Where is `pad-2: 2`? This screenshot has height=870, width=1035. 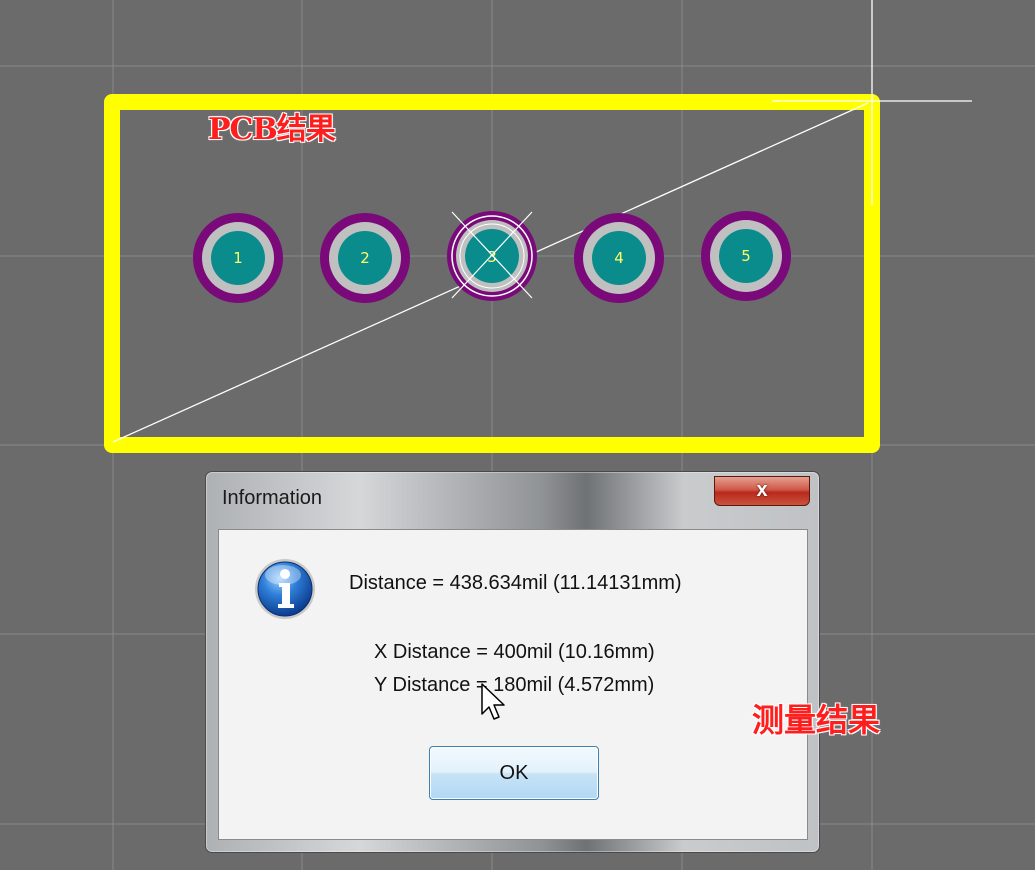
pad-2: 2 is located at coordinates (365, 258).